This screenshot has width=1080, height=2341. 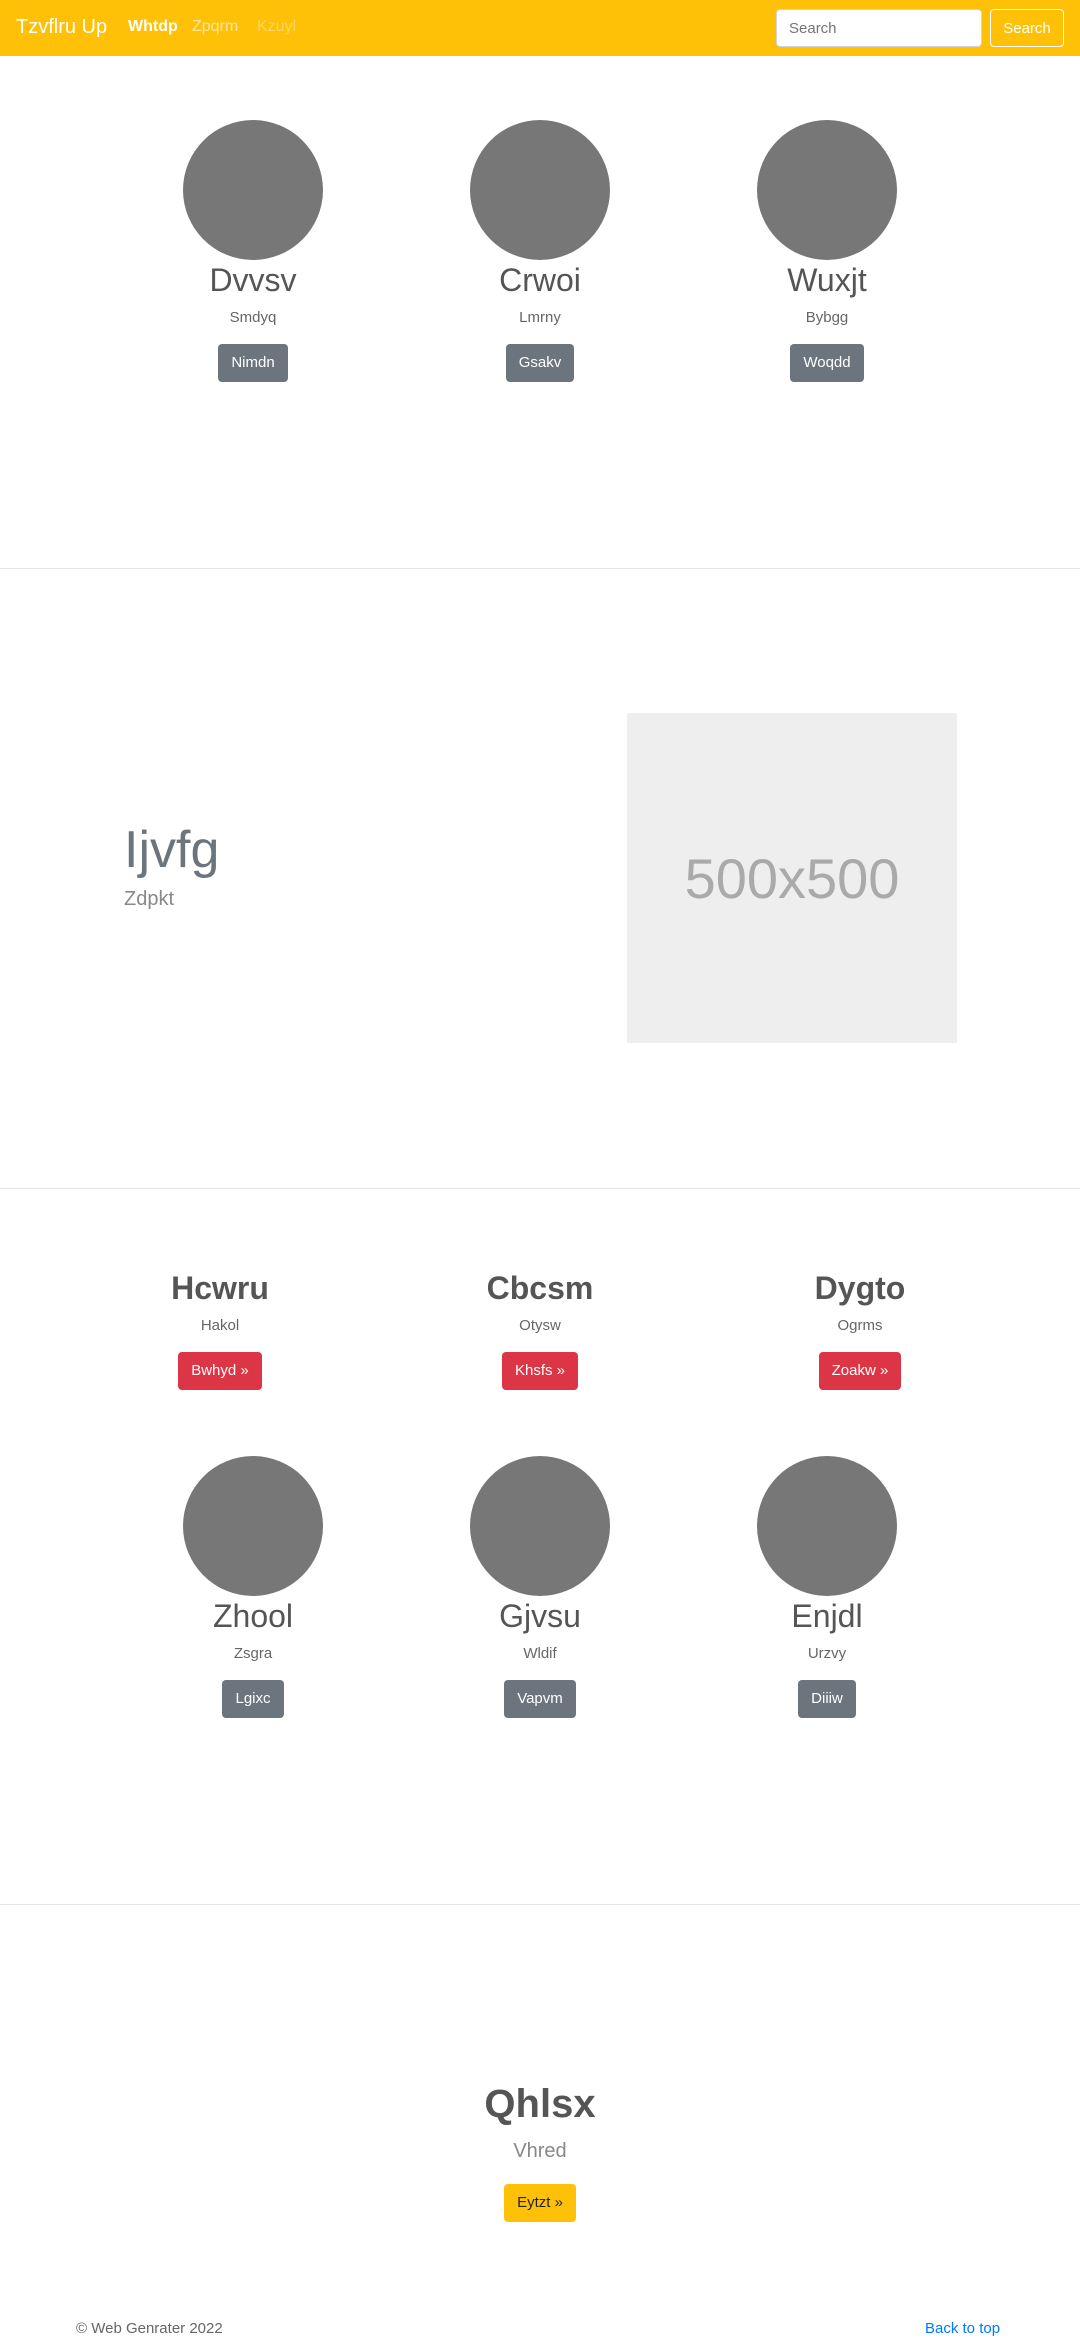 What do you see at coordinates (540, 2151) in the screenshot?
I see `hero-subtitle: Vhred` at bounding box center [540, 2151].